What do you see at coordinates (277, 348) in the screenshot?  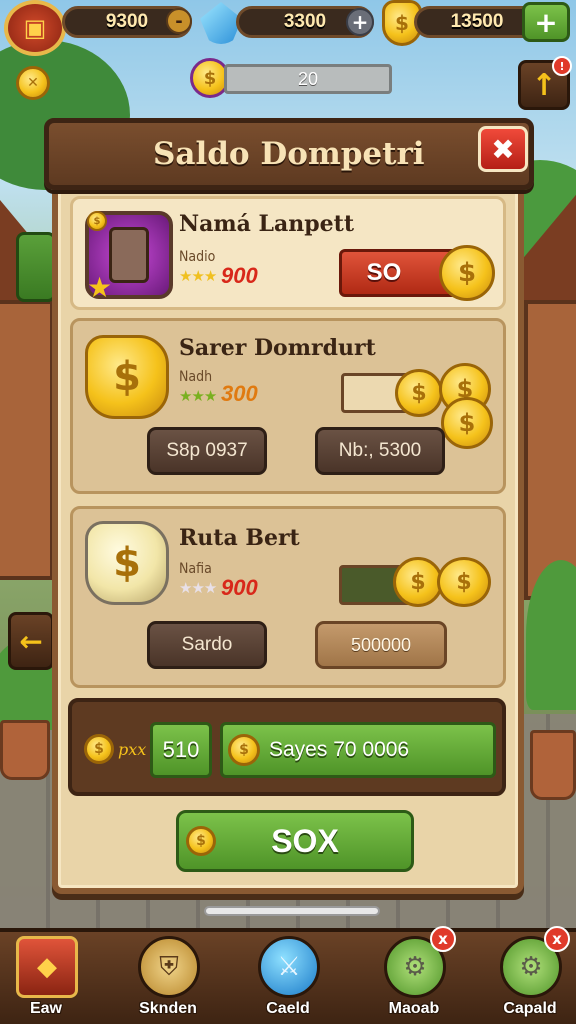 I see `card2-name: Sarer Domrdurt` at bounding box center [277, 348].